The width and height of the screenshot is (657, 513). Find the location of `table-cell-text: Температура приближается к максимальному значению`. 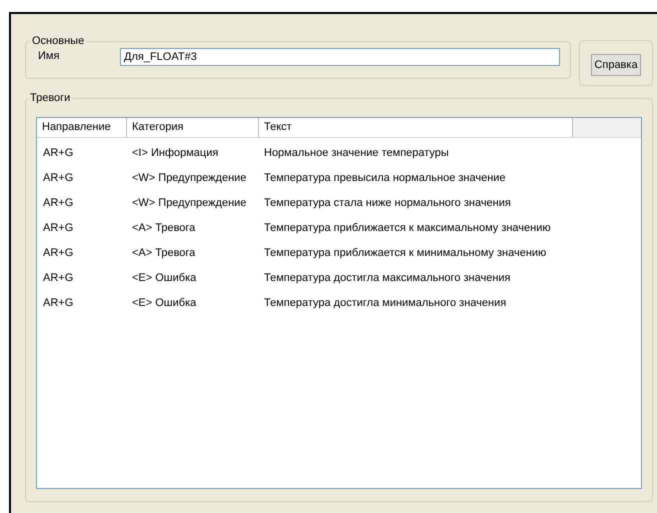

table-cell-text: Температура приближается к максимальному значению is located at coordinates (407, 228).